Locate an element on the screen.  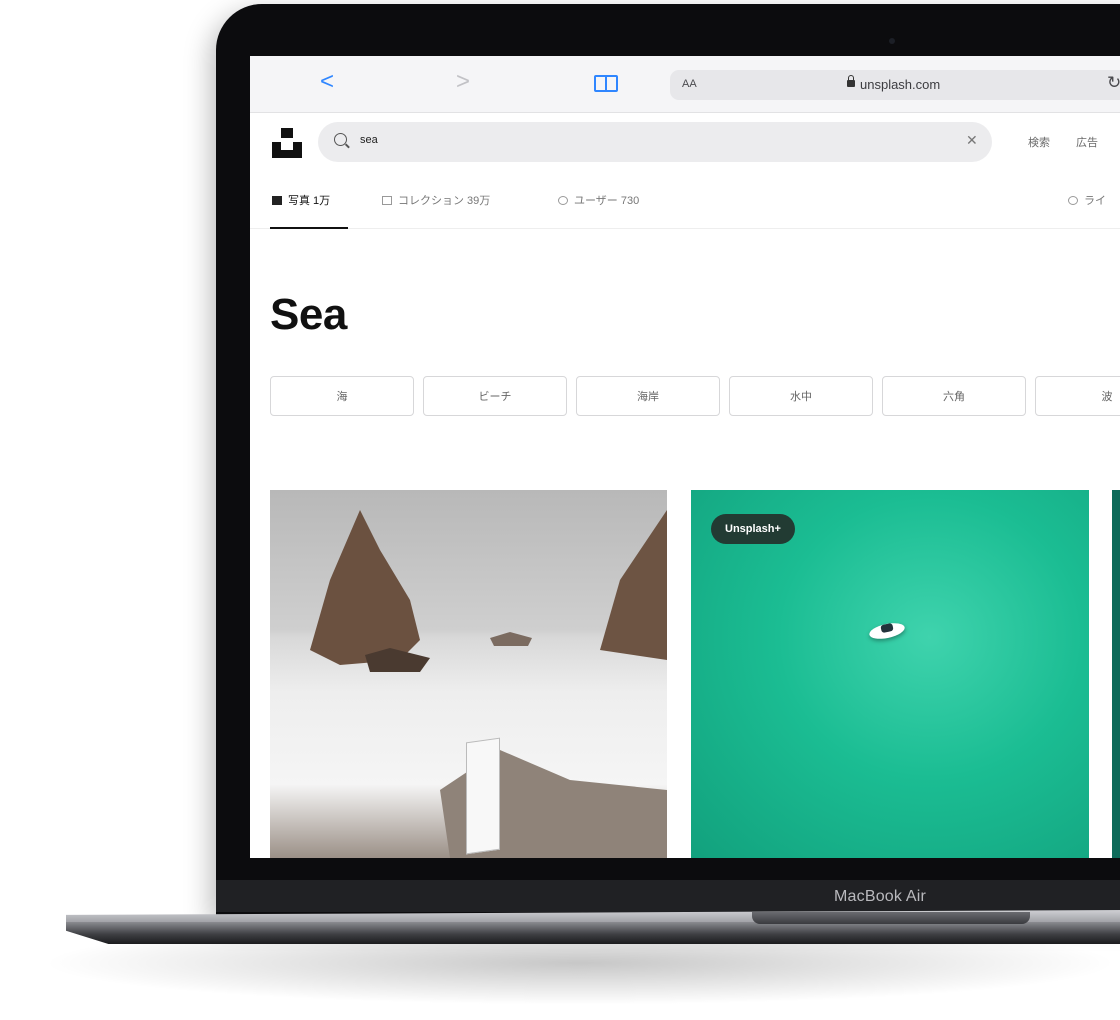
reload-icon: ↻ is located at coordinates (1113, 83).